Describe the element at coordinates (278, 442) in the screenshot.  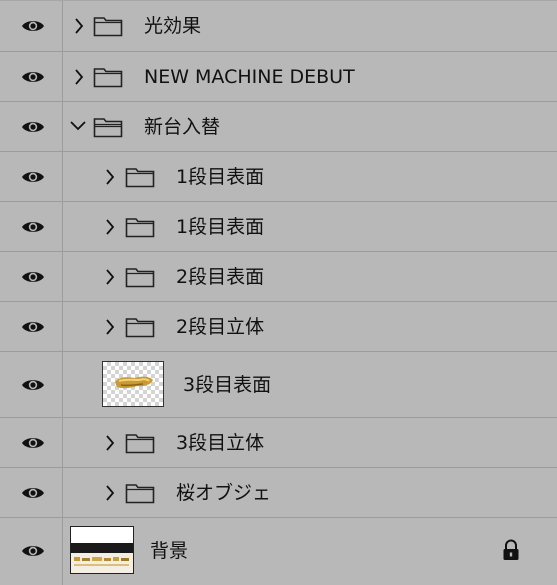
I see `layer-row: 3段目立体` at that location.